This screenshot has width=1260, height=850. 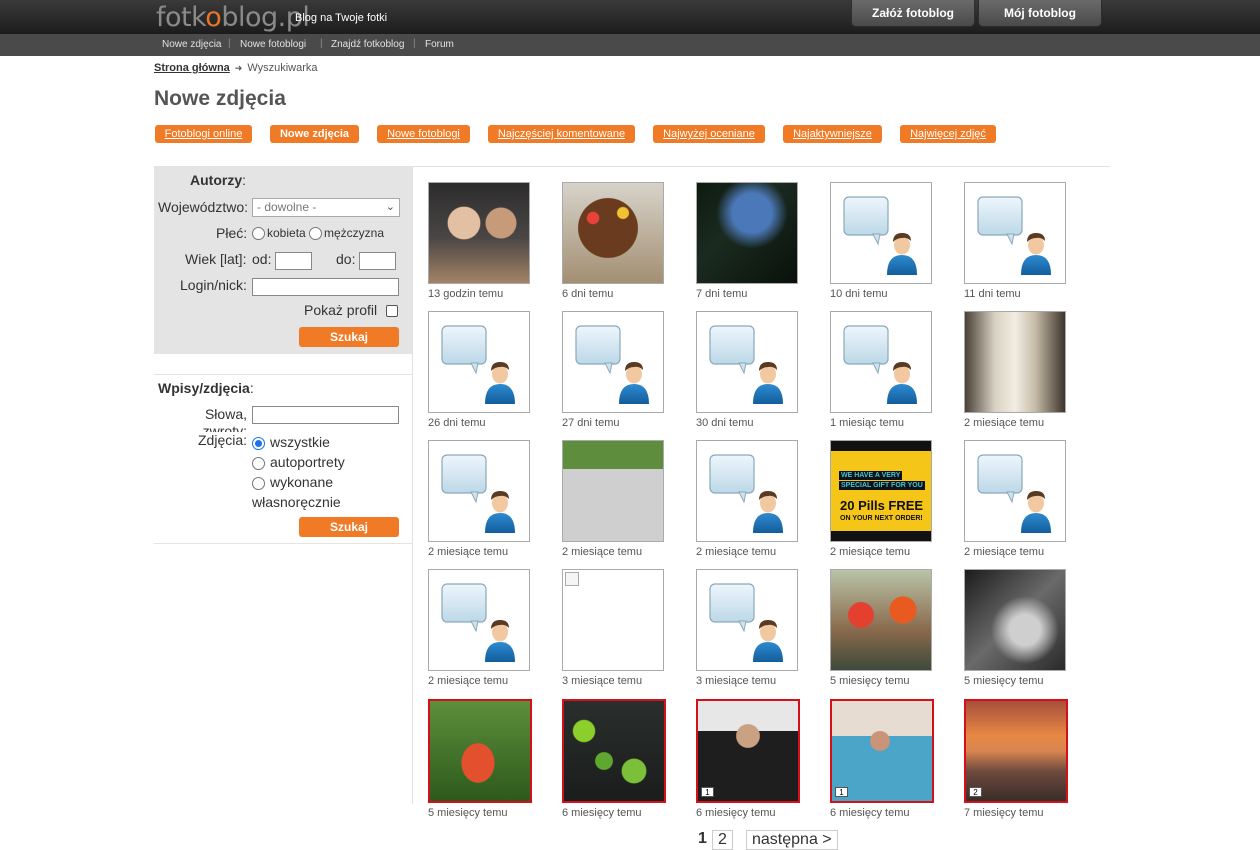 I want to click on login-input, so click(x=325, y=287).